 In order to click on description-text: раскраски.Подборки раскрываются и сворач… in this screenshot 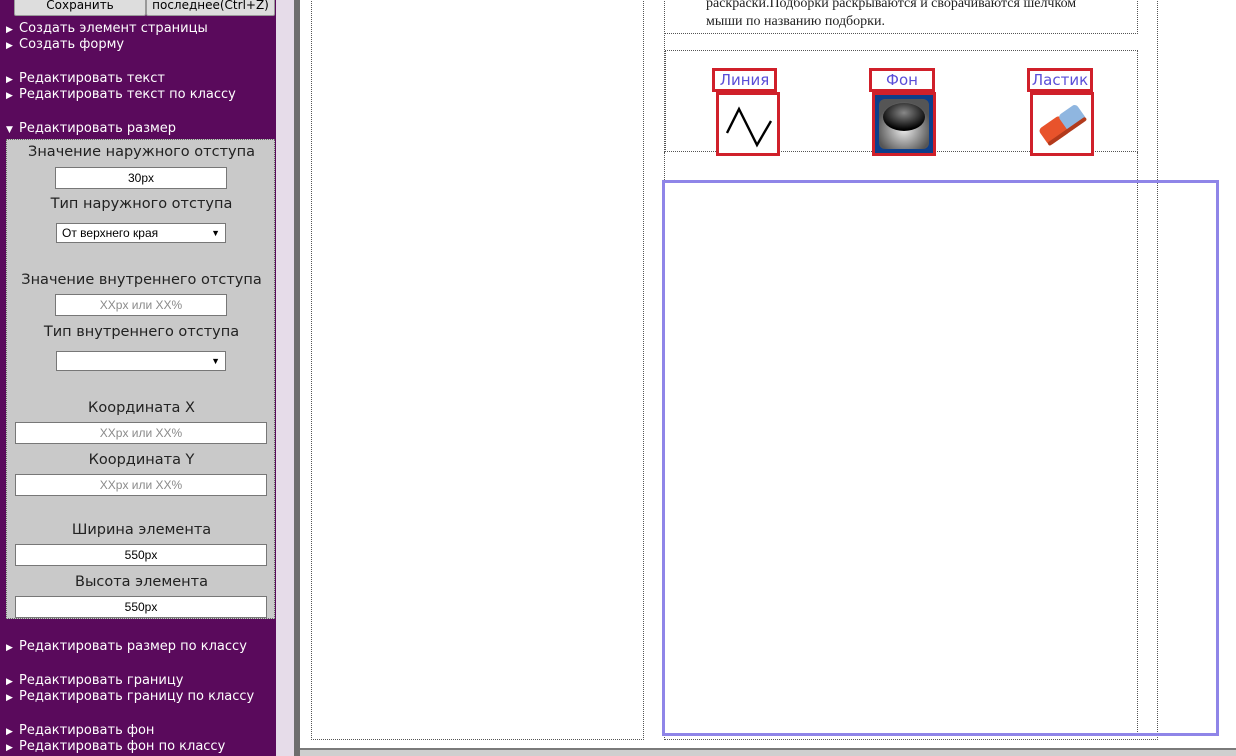, I will do `click(891, 14)`.